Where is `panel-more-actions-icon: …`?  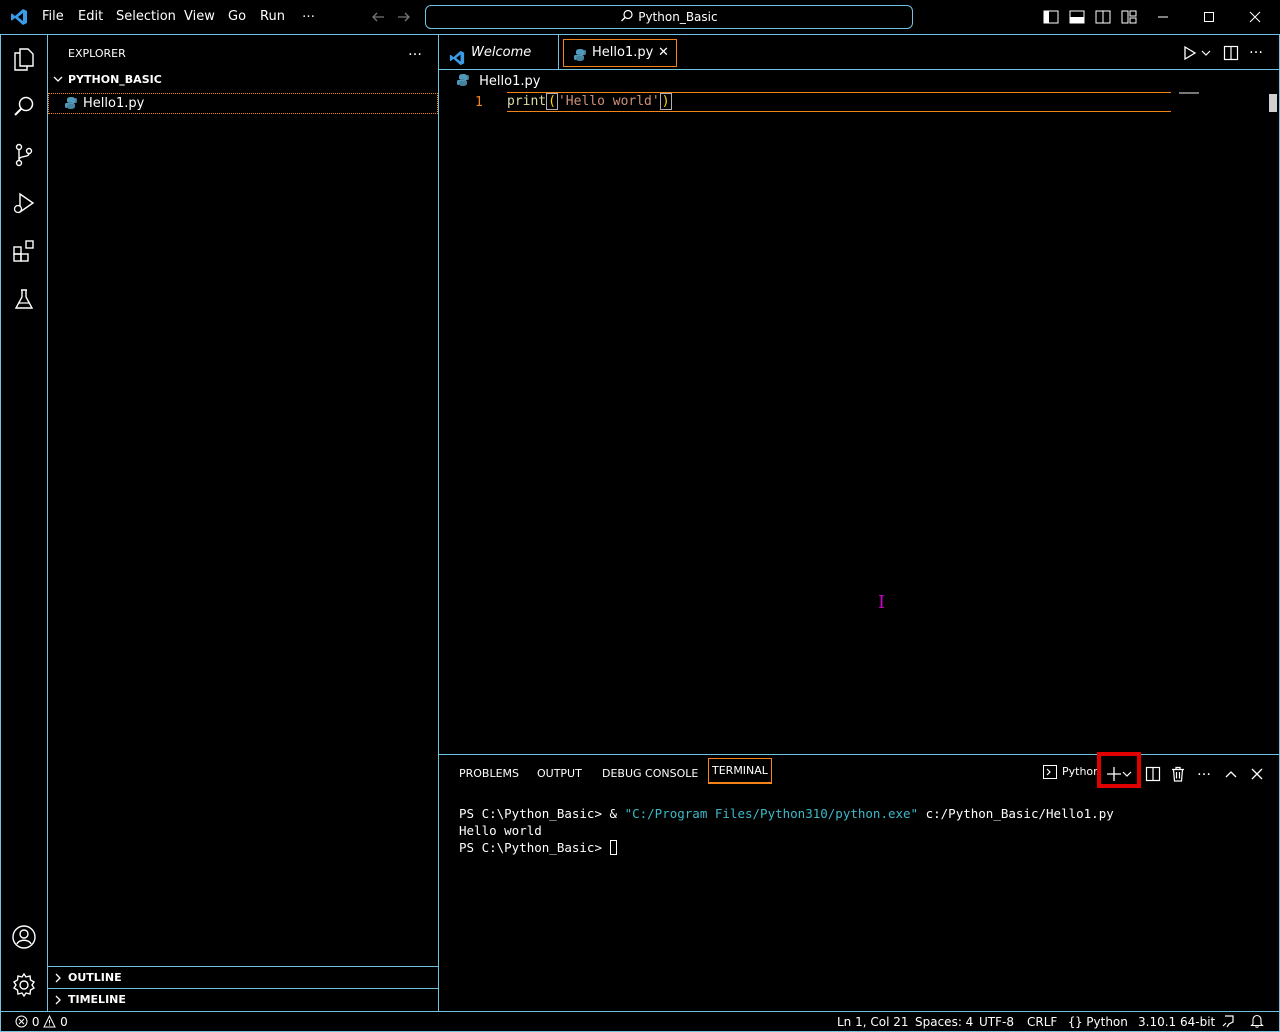 panel-more-actions-icon: … is located at coordinates (1204, 771).